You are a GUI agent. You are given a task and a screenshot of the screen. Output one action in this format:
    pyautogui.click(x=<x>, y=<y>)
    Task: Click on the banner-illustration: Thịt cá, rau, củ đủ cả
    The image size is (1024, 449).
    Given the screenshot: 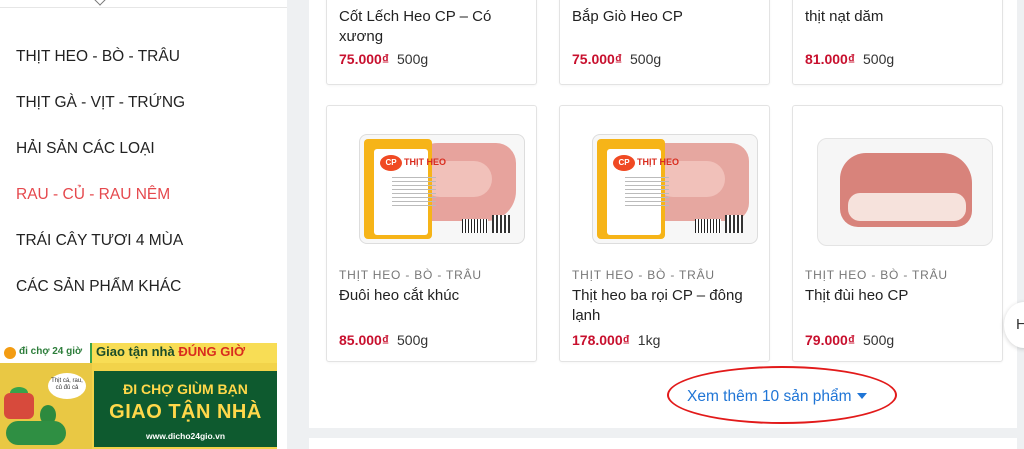 What is the action you would take?
    pyautogui.click(x=46, y=406)
    